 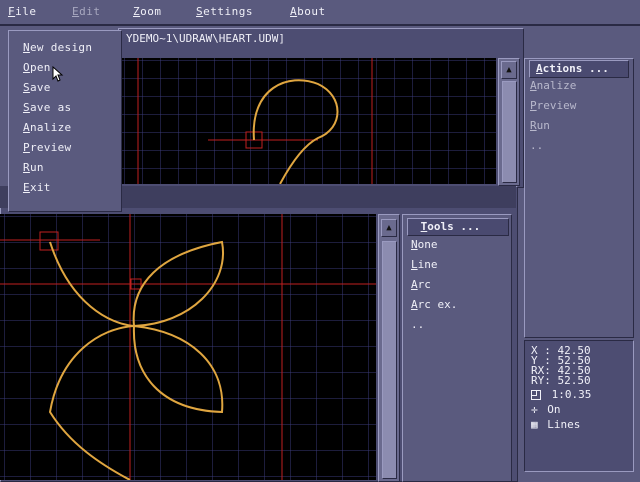 What do you see at coordinates (417, 324) in the screenshot?
I see `tool-more: ..` at bounding box center [417, 324].